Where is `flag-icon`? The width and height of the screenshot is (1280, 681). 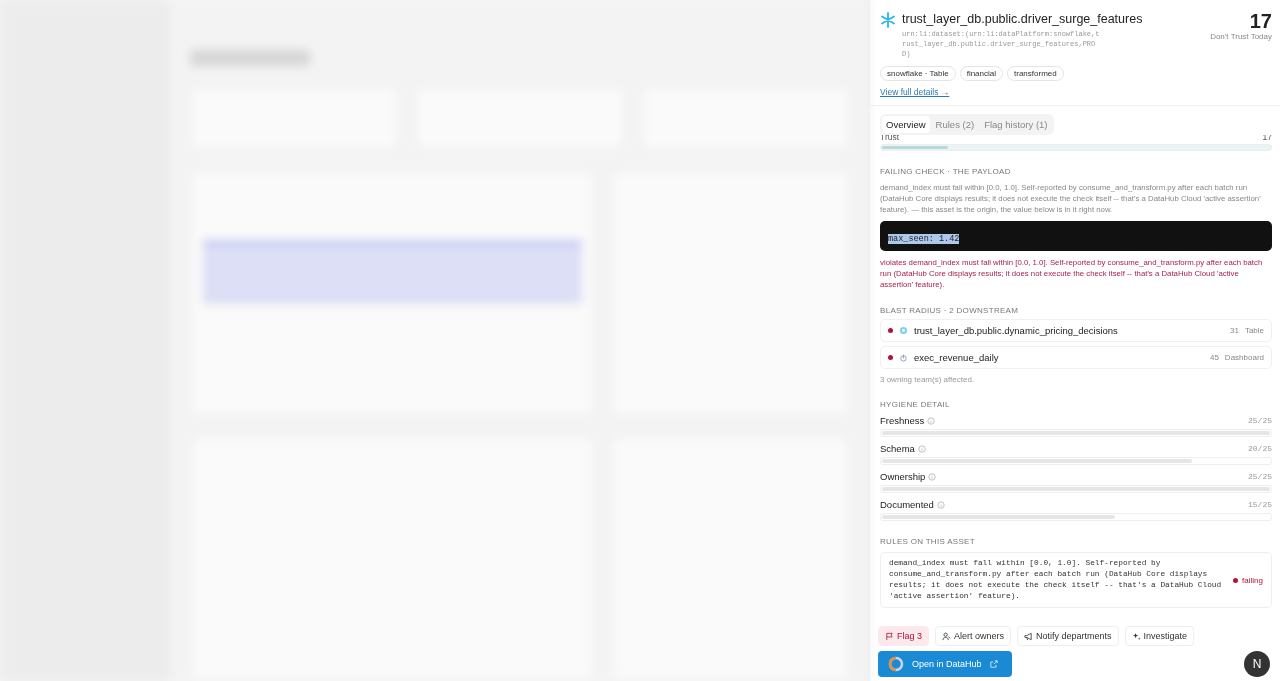
flag-icon is located at coordinates (889, 636).